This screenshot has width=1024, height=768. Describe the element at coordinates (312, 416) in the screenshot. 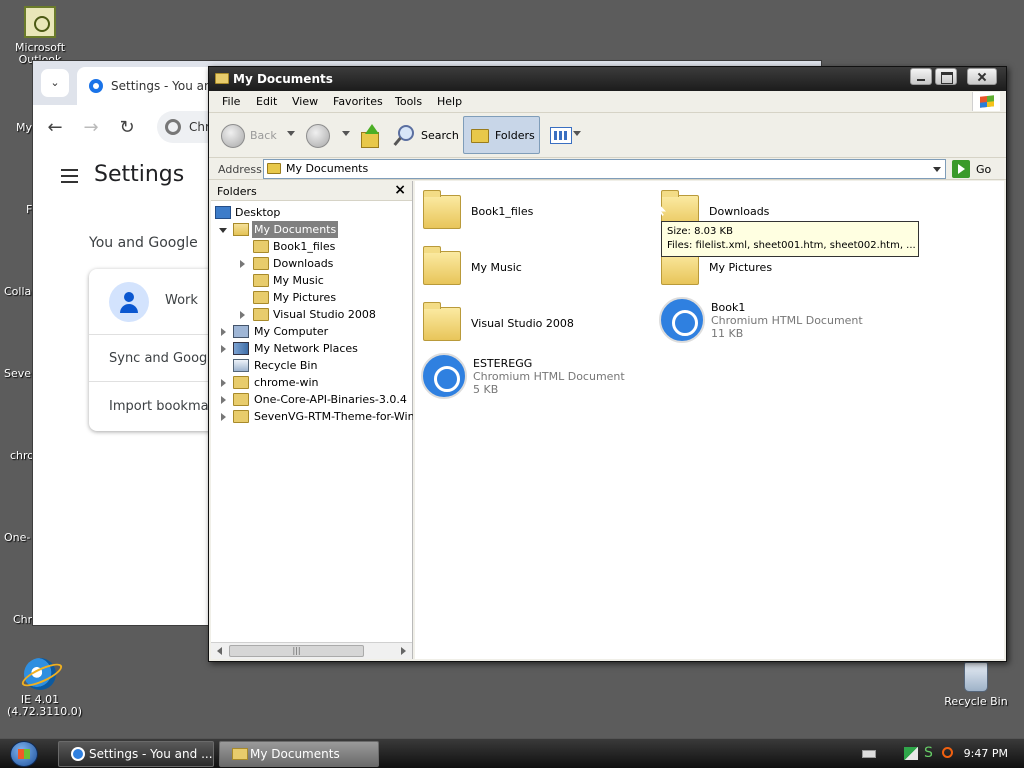

I see `tree-item-sevenvg-theme: SevenVG-RTM-Theme-for-Wind` at that location.